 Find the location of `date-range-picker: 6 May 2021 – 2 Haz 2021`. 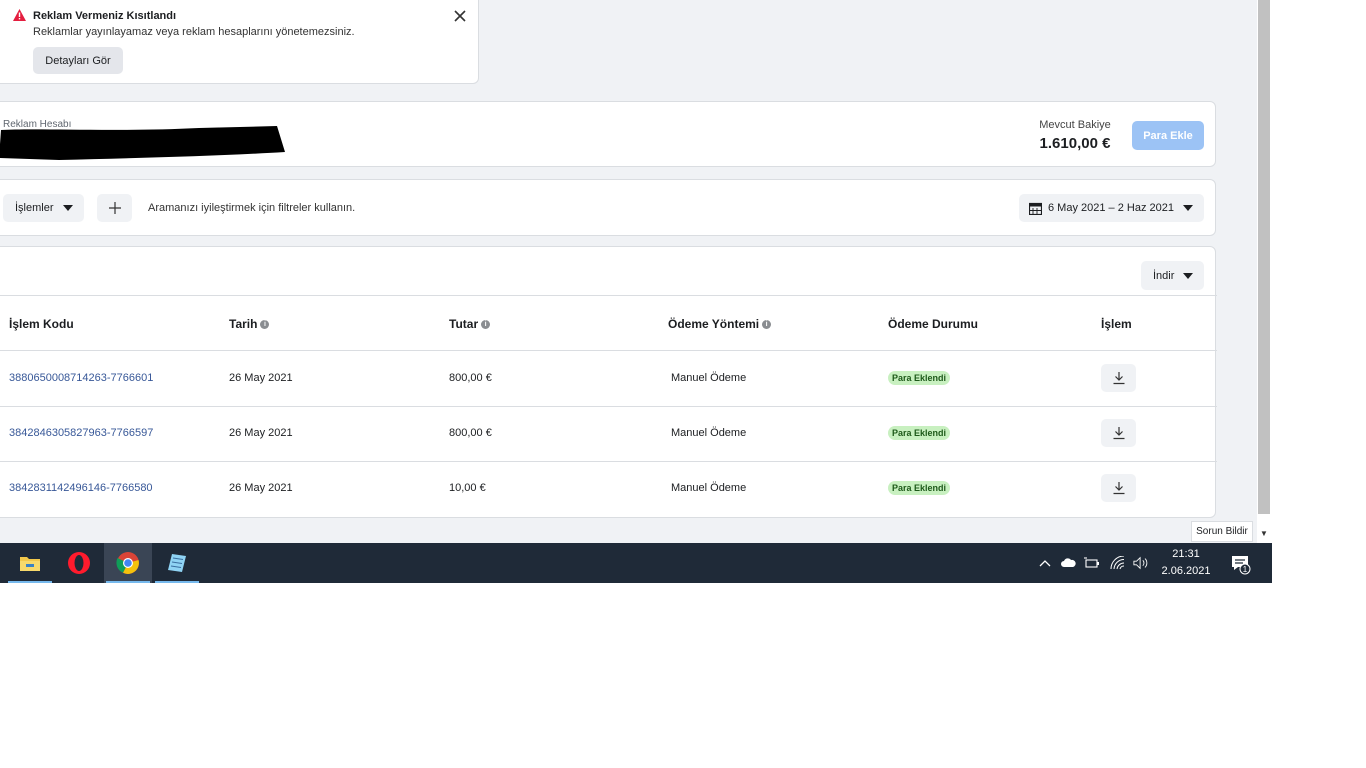

date-range-picker: 6 May 2021 – 2 Haz 2021 is located at coordinates (1111, 208).